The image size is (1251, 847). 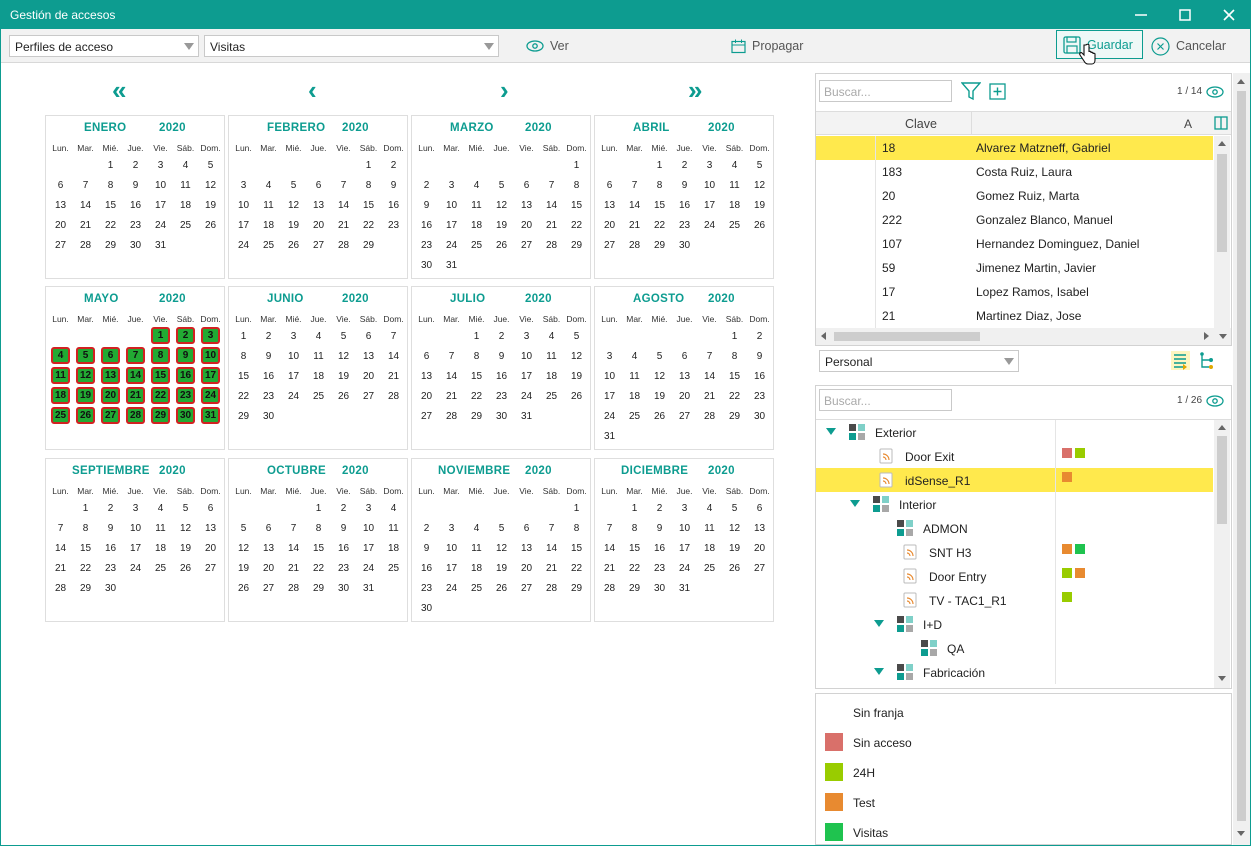 What do you see at coordinates (104, 46) in the screenshot?
I see `profile-select: Perfiles de acceso` at bounding box center [104, 46].